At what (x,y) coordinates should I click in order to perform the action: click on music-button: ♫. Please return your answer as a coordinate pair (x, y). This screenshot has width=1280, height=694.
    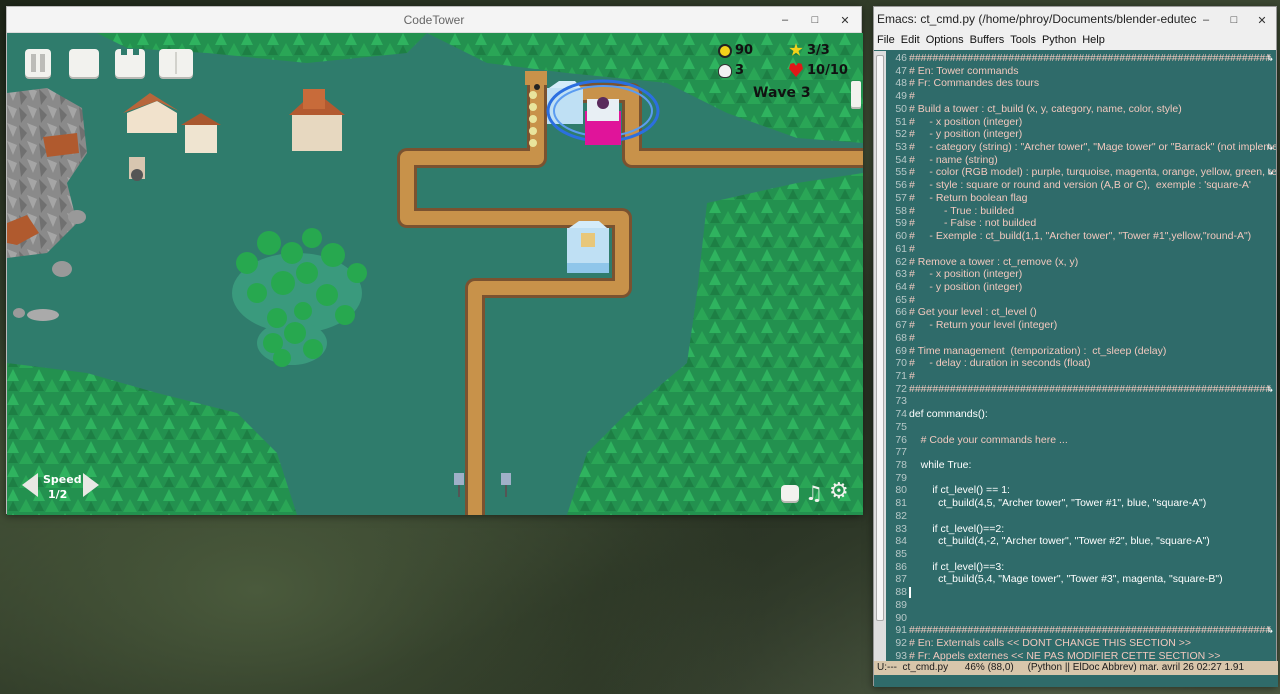
    Looking at the image, I should click on (814, 493).